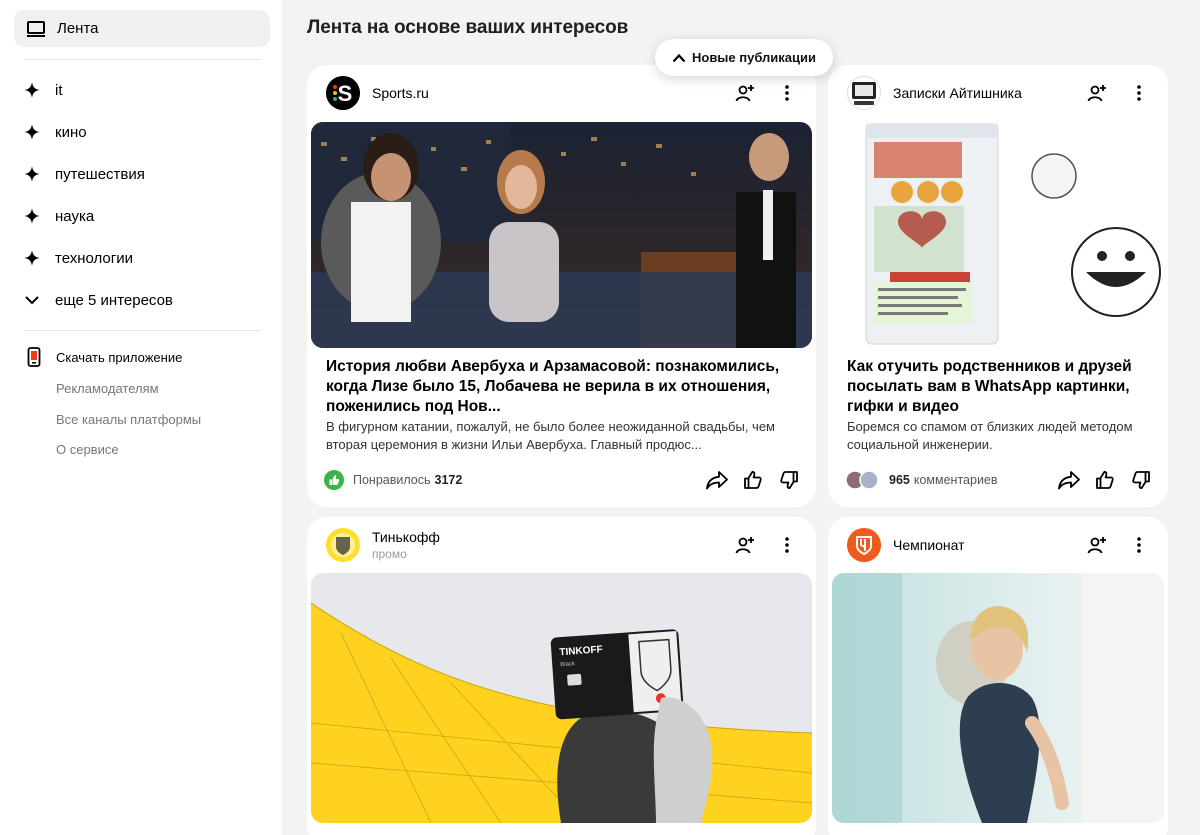  I want to click on card-header: S Sports.ru, so click(562, 93).